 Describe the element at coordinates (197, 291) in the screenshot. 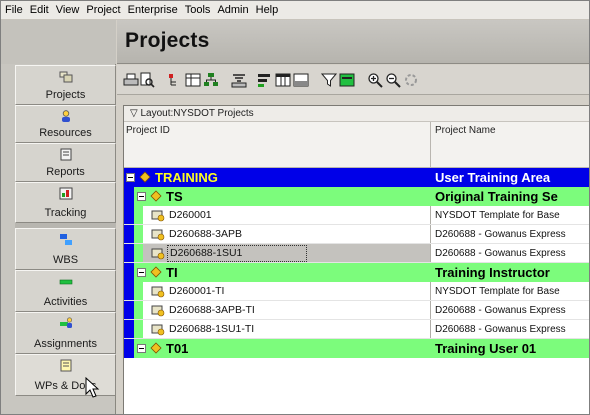

I see `project-id-cell: D260001-TI` at that location.